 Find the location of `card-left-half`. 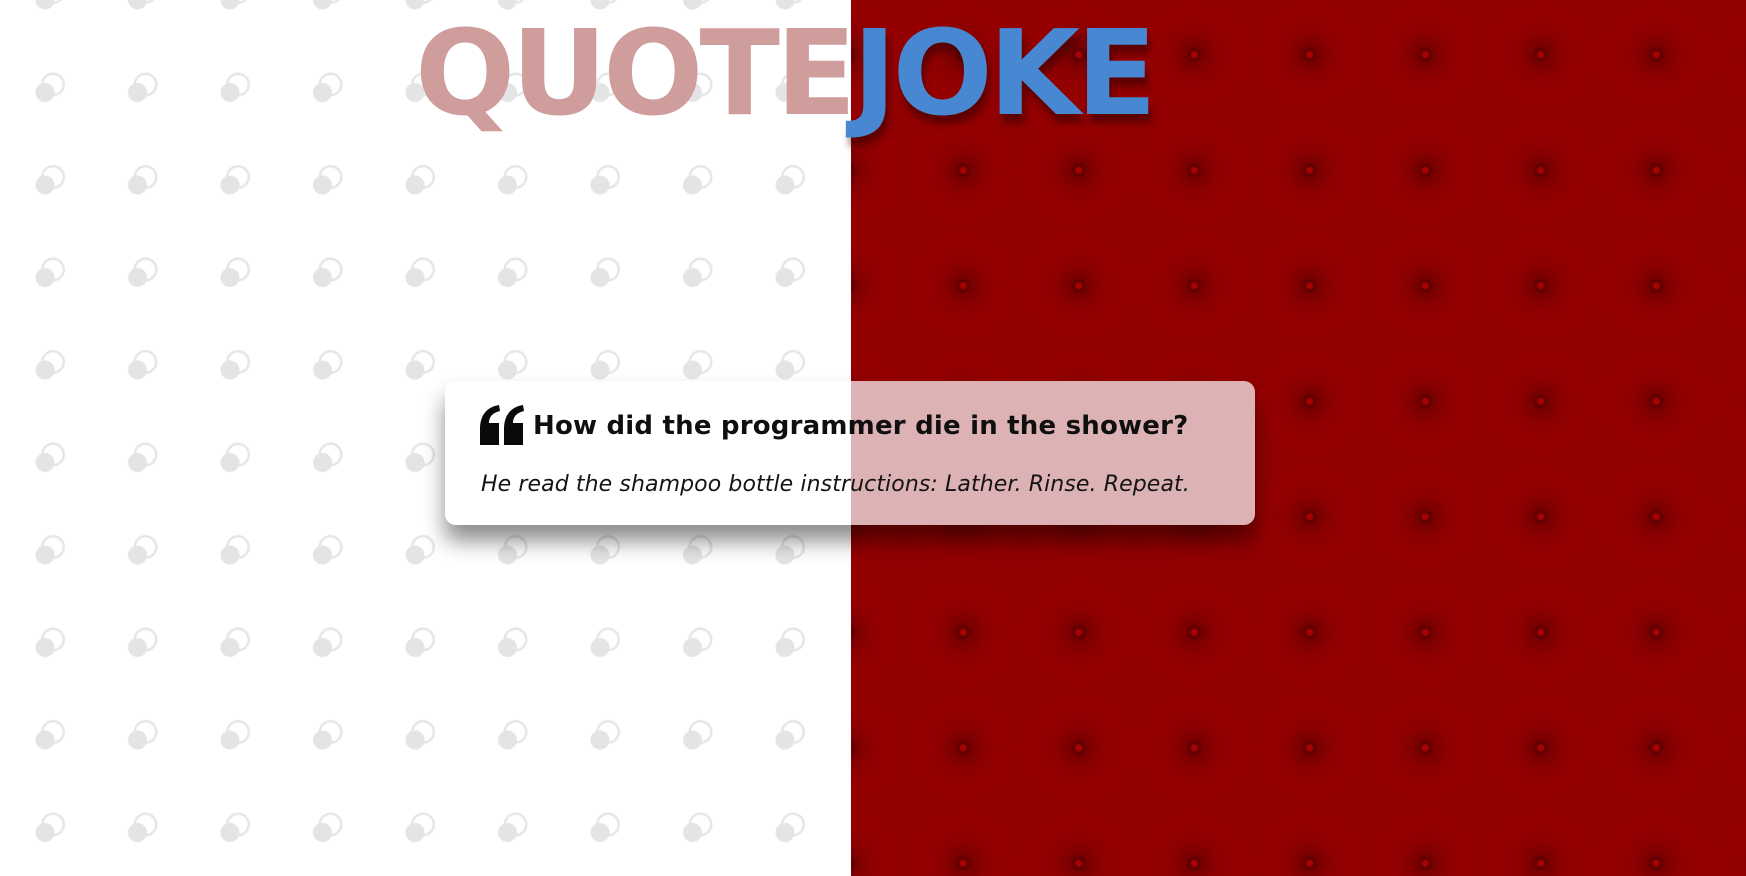

card-left-half is located at coordinates (648, 453).